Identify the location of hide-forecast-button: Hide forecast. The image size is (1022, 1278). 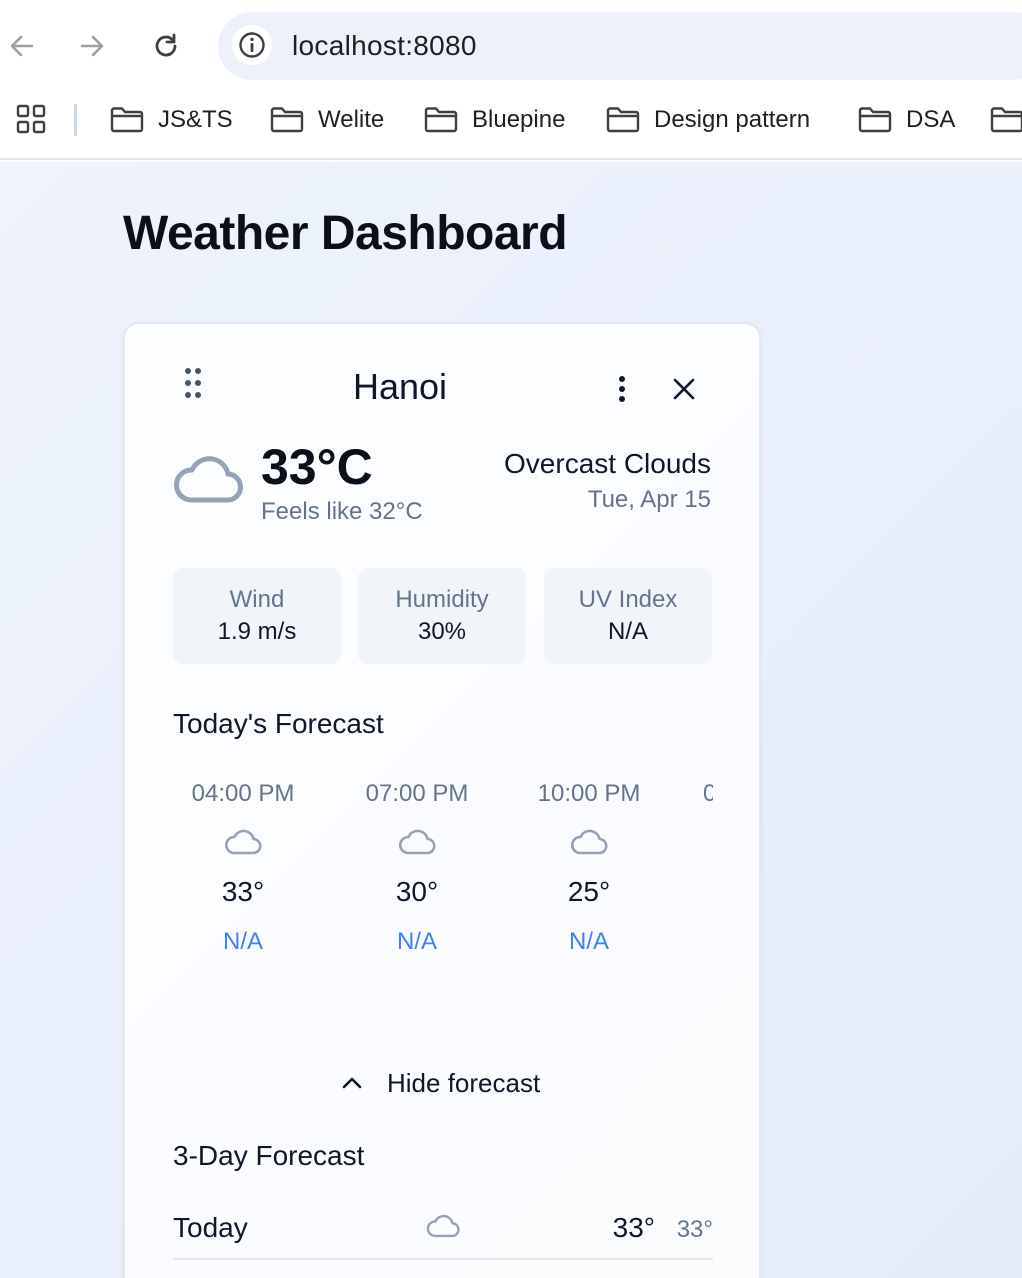
(440, 1083).